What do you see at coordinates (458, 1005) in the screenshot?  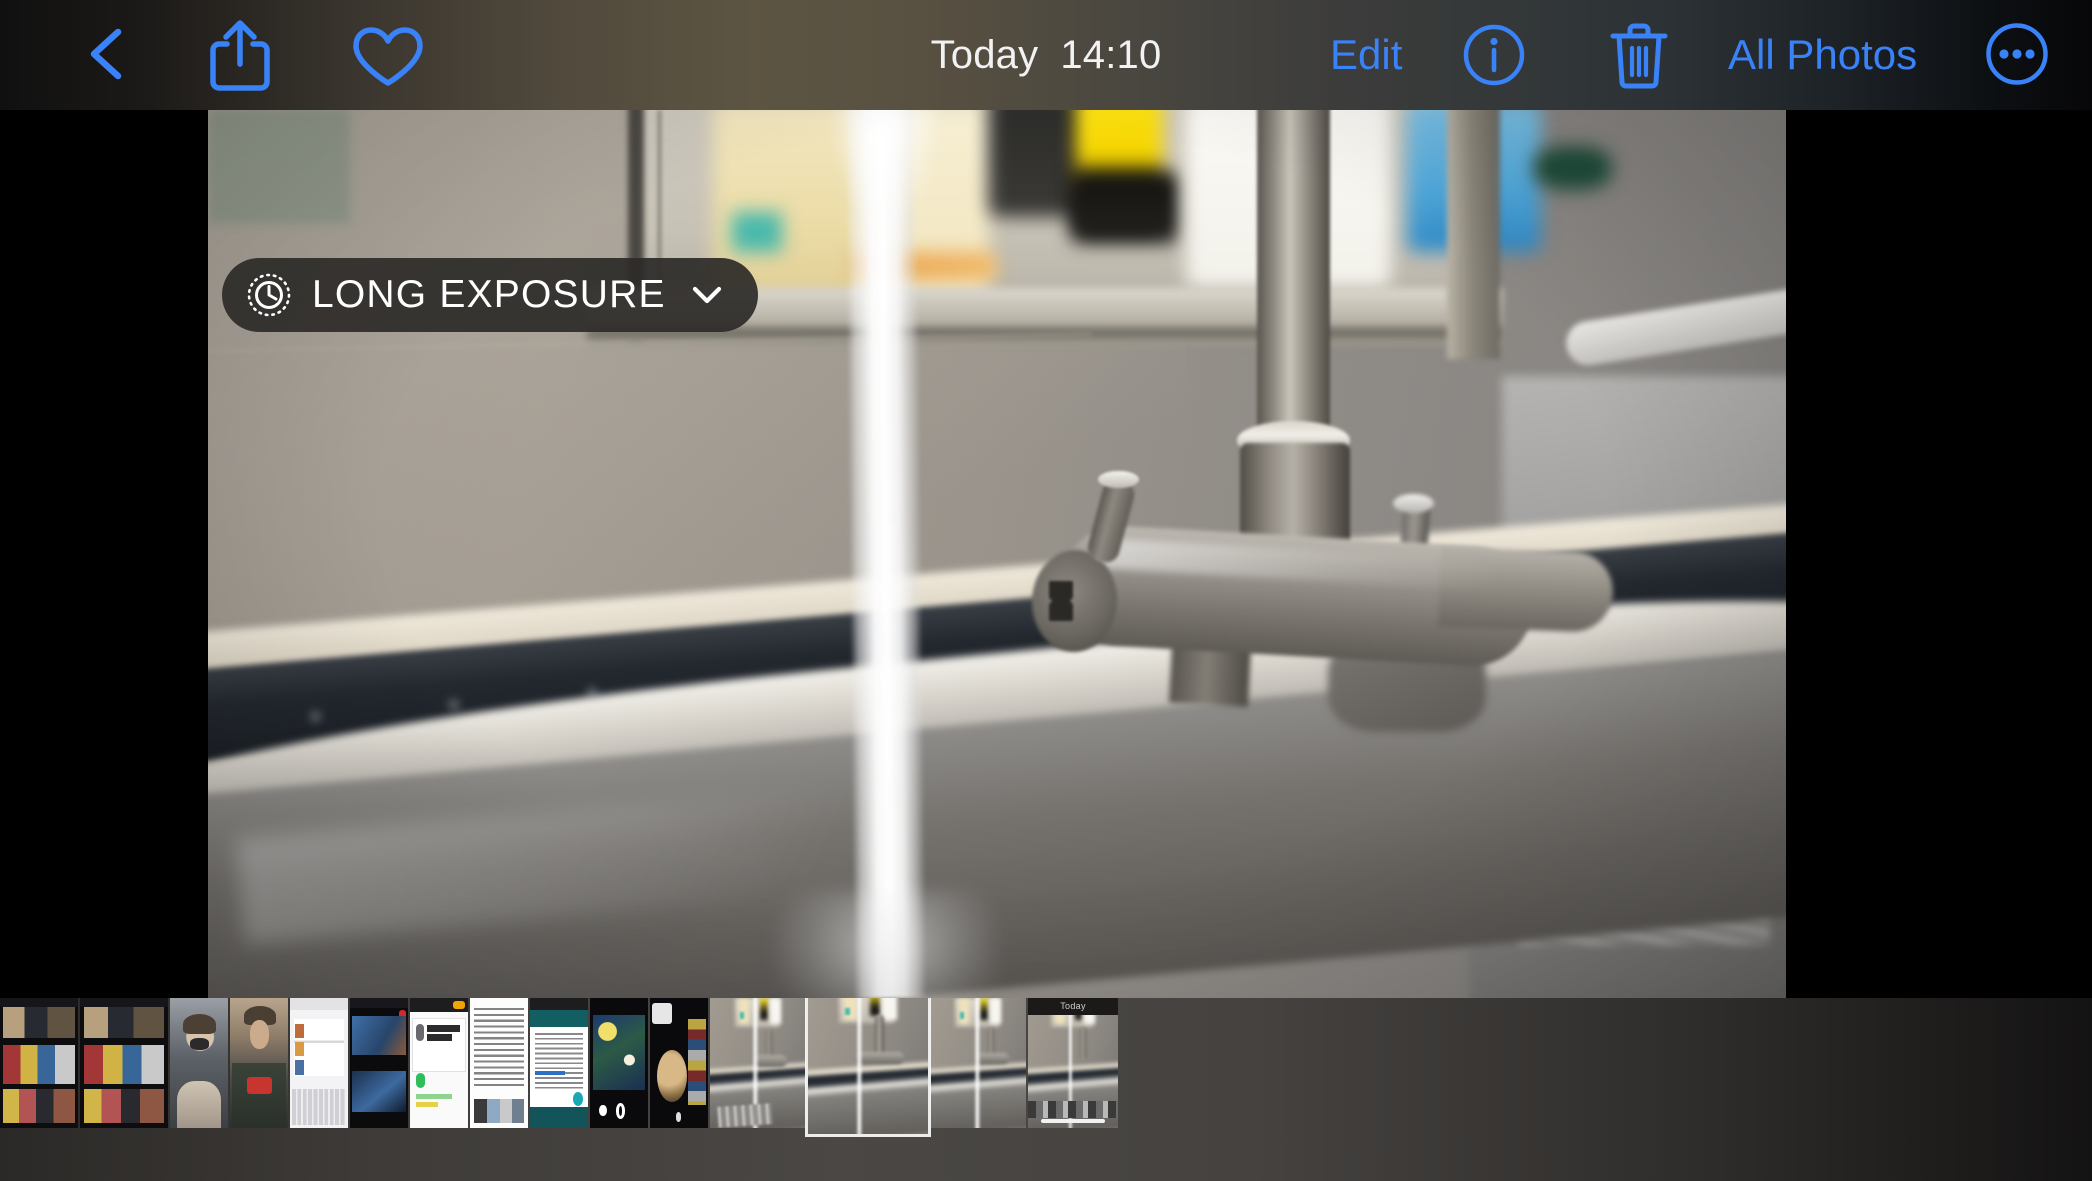 I see `thumbnail-button` at bounding box center [458, 1005].